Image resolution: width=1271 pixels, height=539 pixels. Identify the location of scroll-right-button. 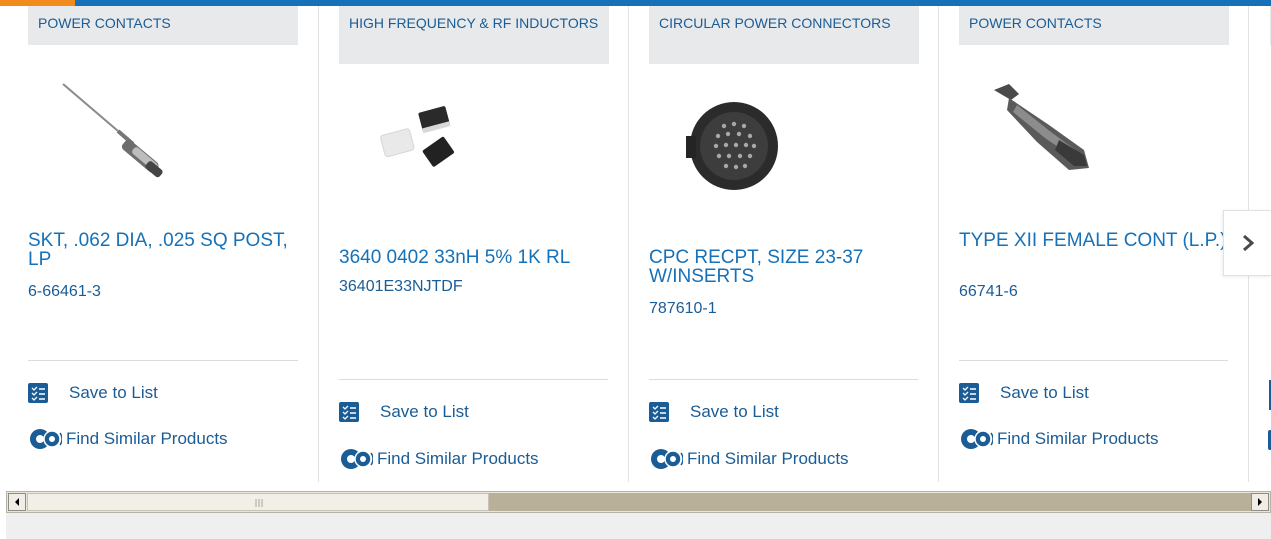
(1260, 502).